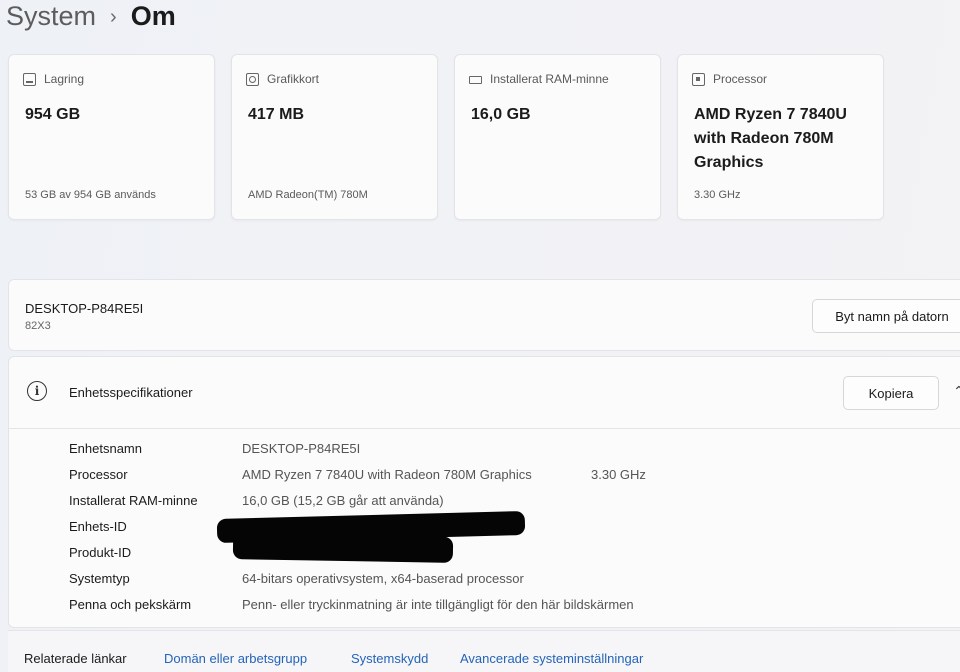 This screenshot has width=960, height=672. I want to click on spec-extra-value: 3.30 GHz, so click(618, 474).